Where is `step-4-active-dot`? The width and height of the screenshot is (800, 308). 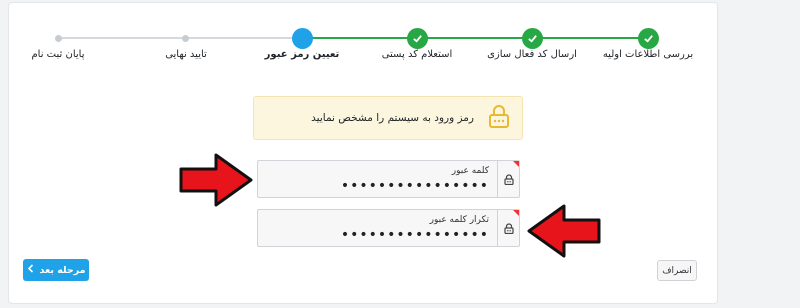 step-4-active-dot is located at coordinates (302, 38).